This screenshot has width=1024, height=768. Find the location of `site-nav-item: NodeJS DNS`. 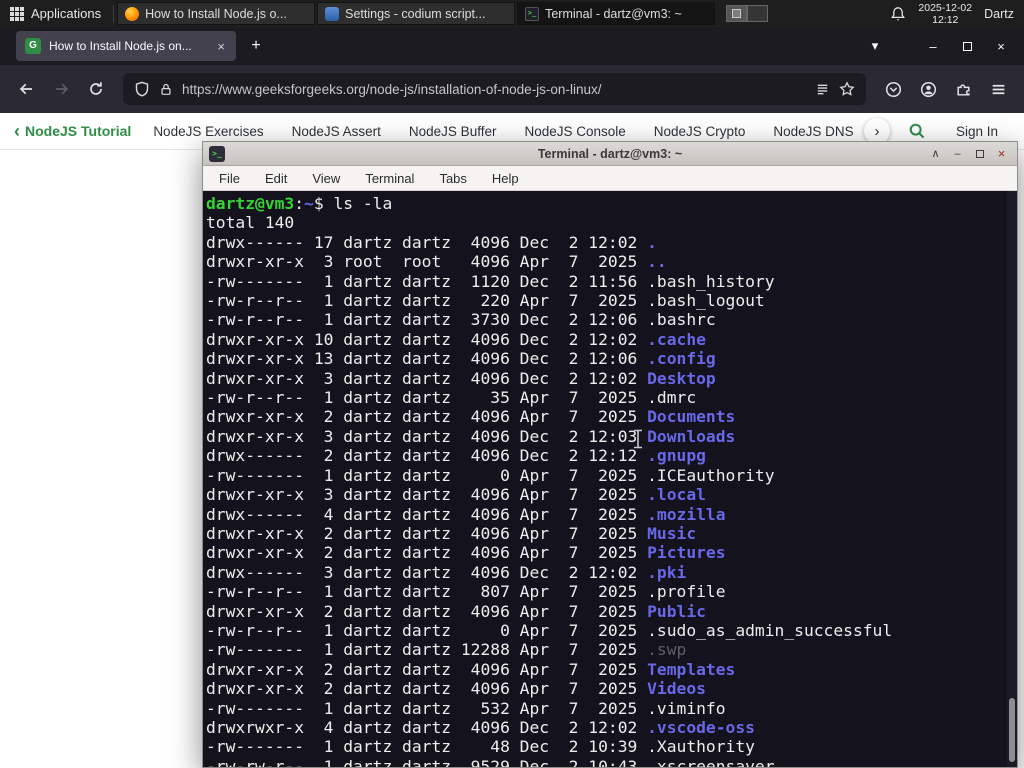

site-nav-item: NodeJS DNS is located at coordinates (813, 131).